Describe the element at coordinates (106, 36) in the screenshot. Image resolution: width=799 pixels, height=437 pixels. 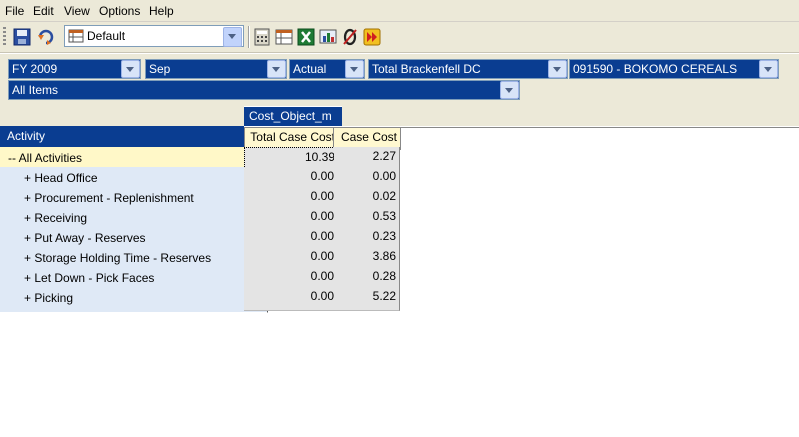
I see `layout-select-value: Default` at that location.